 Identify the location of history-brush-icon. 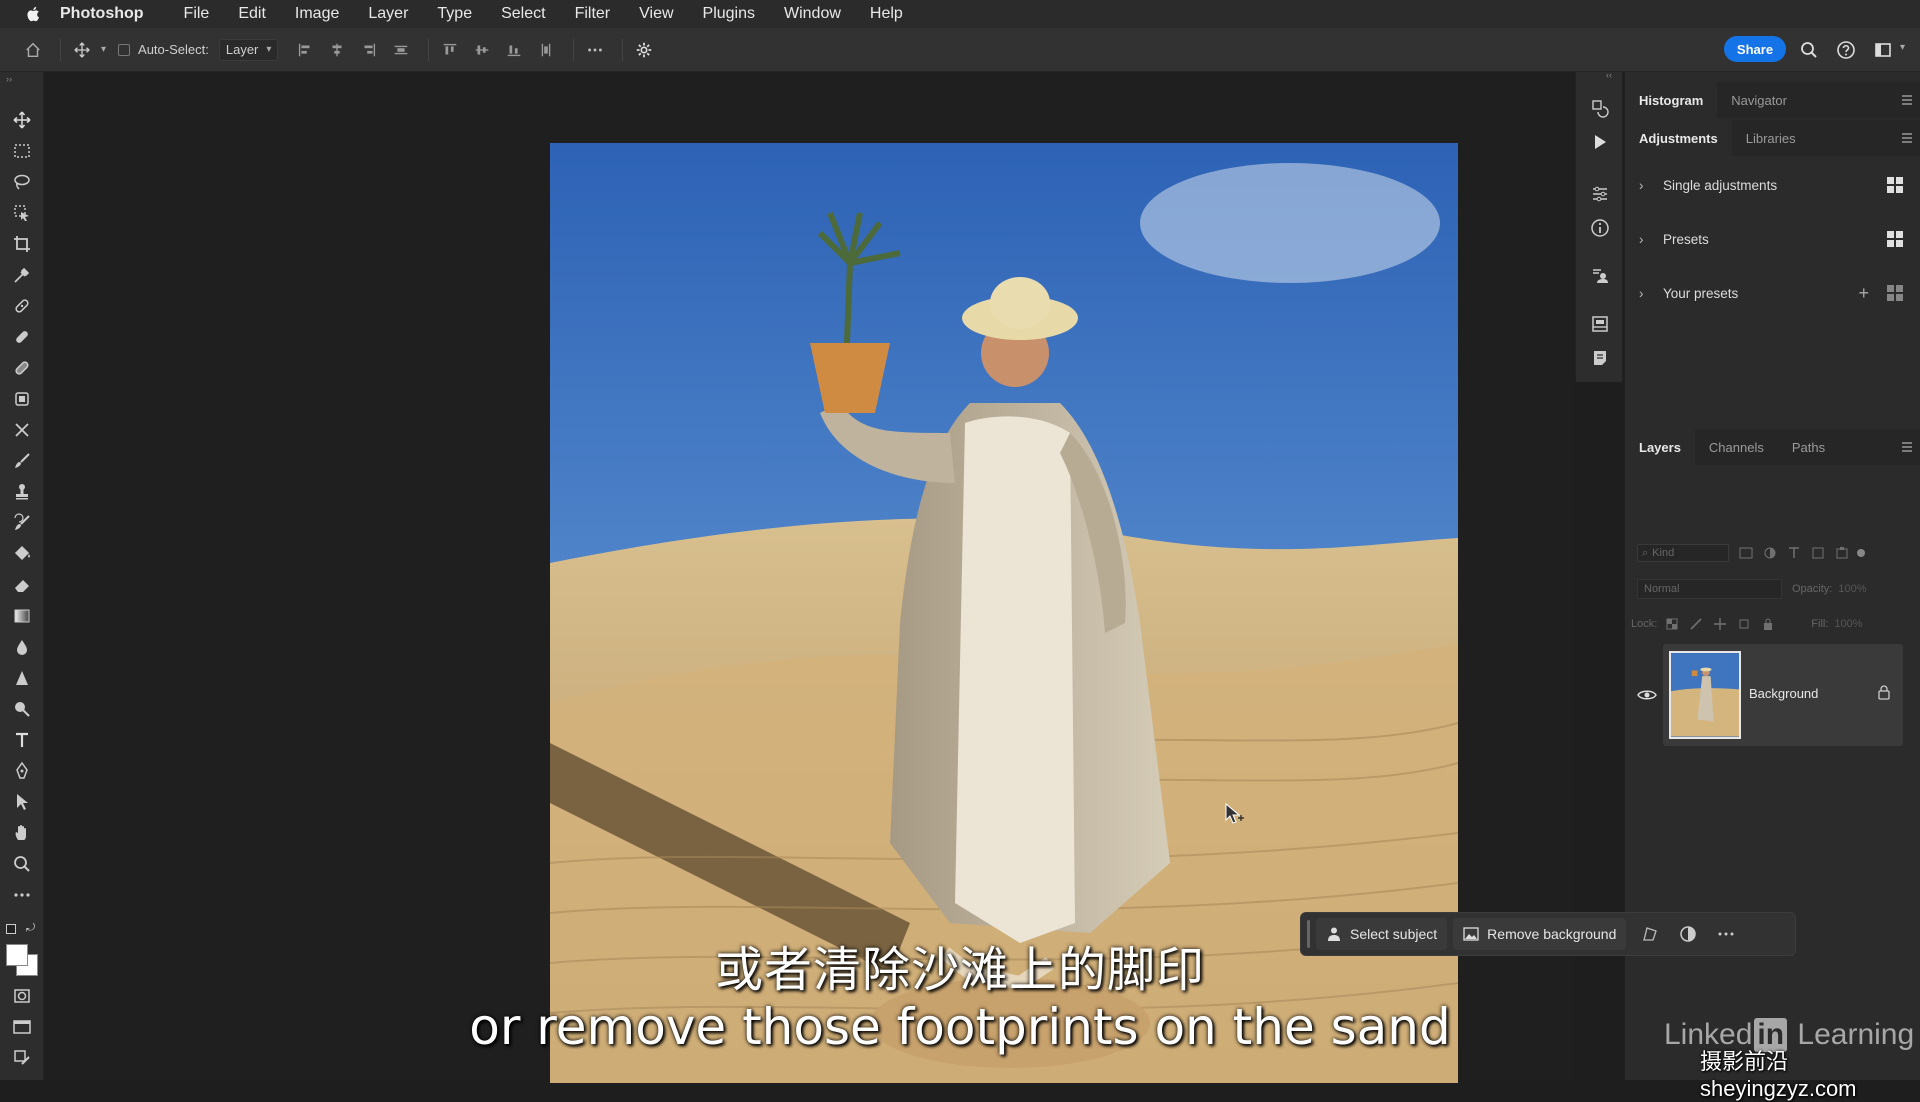
(22, 523).